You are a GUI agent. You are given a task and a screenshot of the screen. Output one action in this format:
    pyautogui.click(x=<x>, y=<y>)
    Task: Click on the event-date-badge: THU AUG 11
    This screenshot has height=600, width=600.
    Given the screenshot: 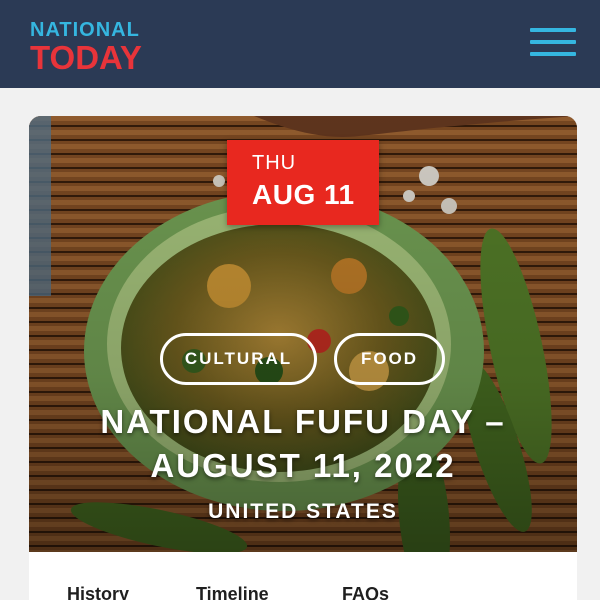 What is the action you would take?
    pyautogui.click(x=303, y=182)
    